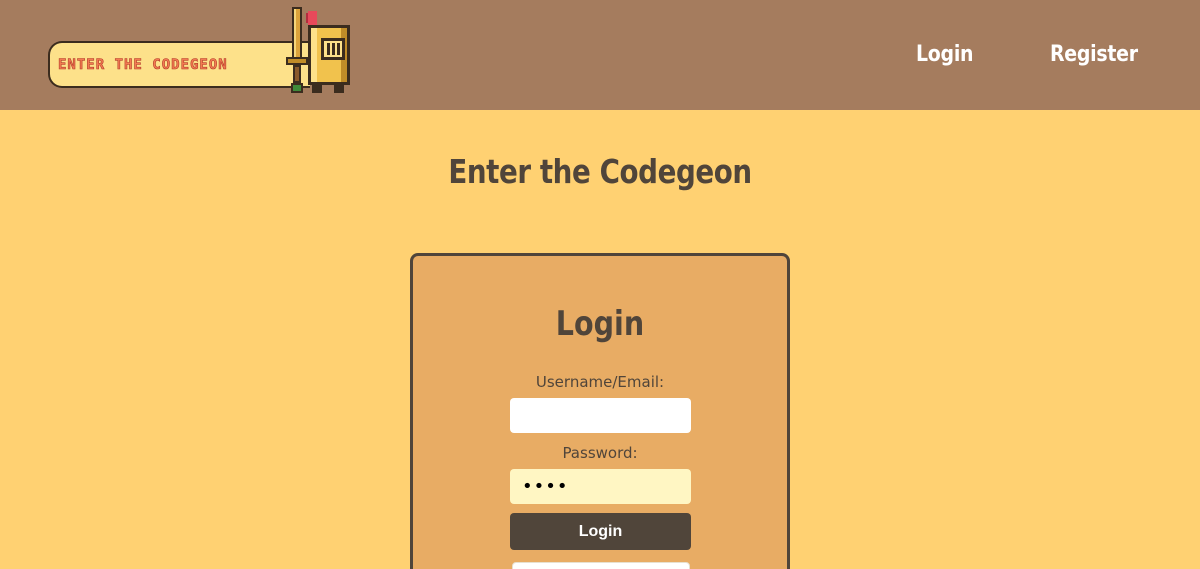 The height and width of the screenshot is (569, 1200). What do you see at coordinates (600, 324) in the screenshot?
I see `login-form-title: Login` at bounding box center [600, 324].